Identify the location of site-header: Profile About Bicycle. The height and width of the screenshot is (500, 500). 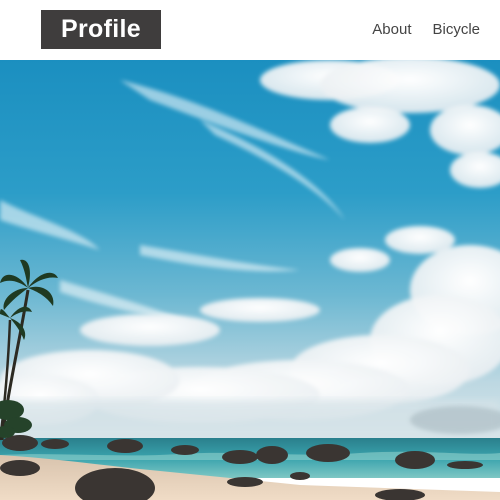
(250, 30).